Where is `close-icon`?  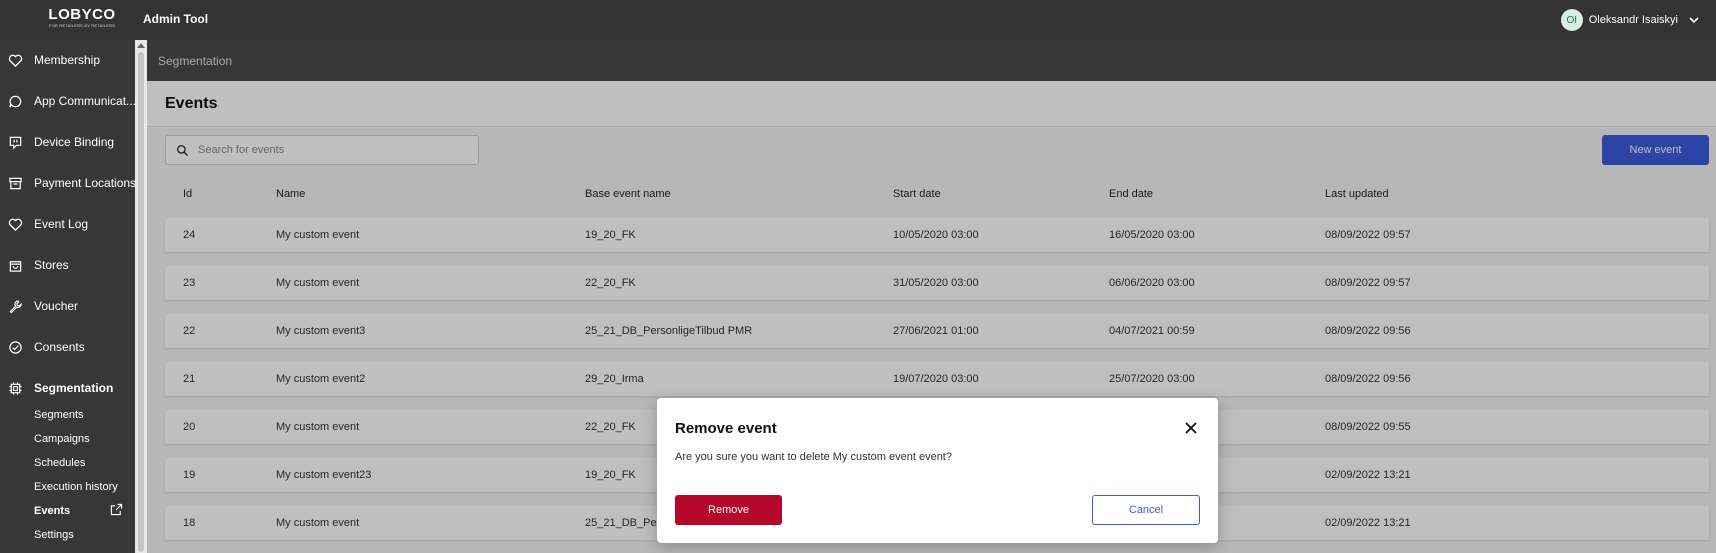 close-icon is located at coordinates (1191, 428).